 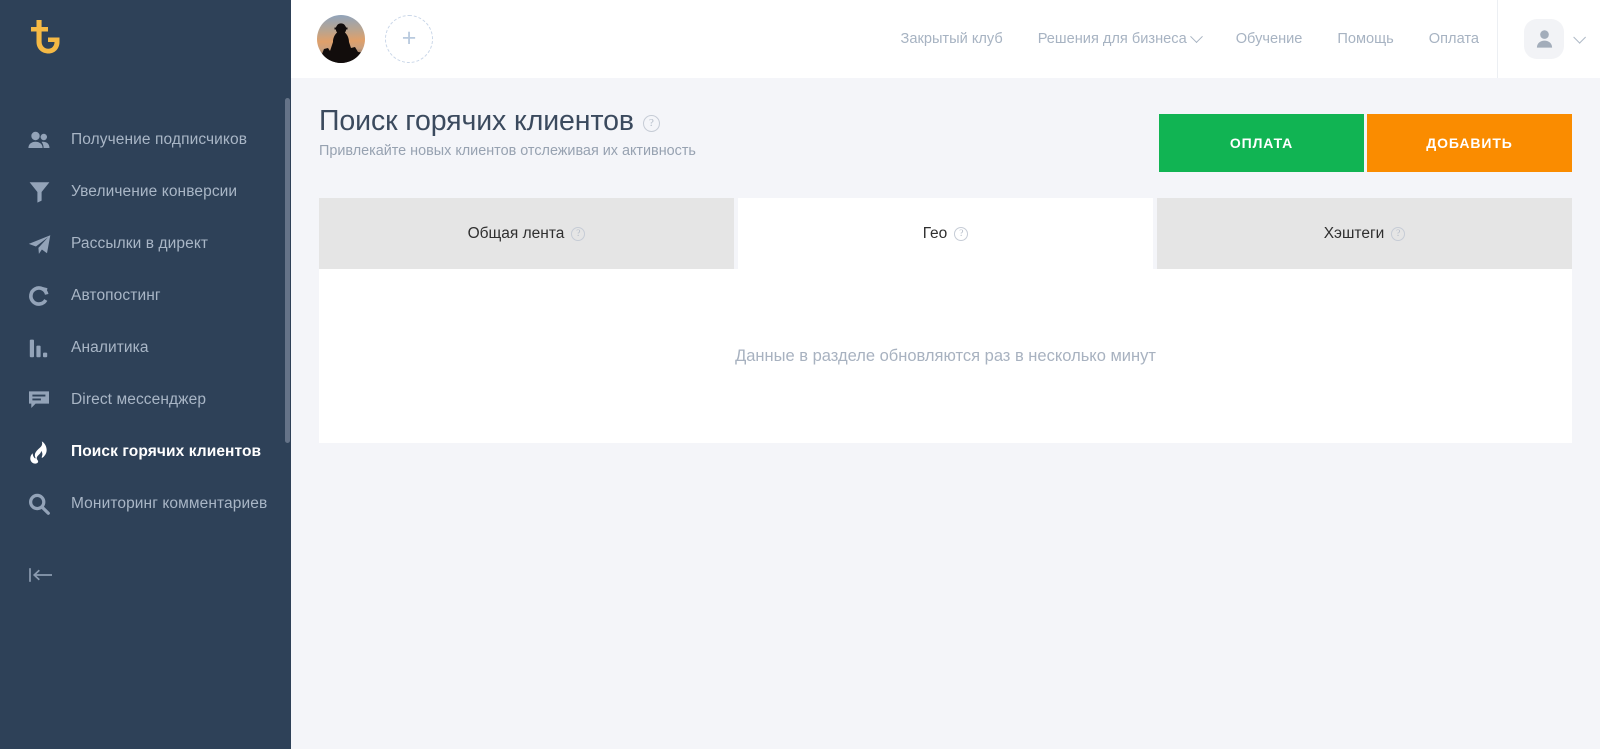 I want to click on sidebar-item-label: Мониторинг комментариев, so click(x=169, y=503).